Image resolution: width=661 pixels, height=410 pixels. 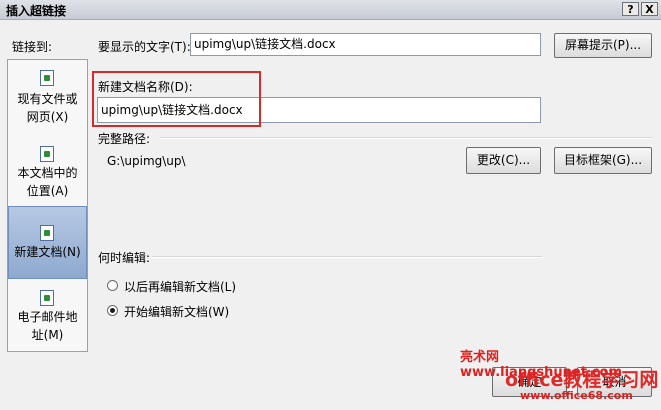 I want to click on radio-label: 开始编辑新文档(W), so click(x=177, y=312).